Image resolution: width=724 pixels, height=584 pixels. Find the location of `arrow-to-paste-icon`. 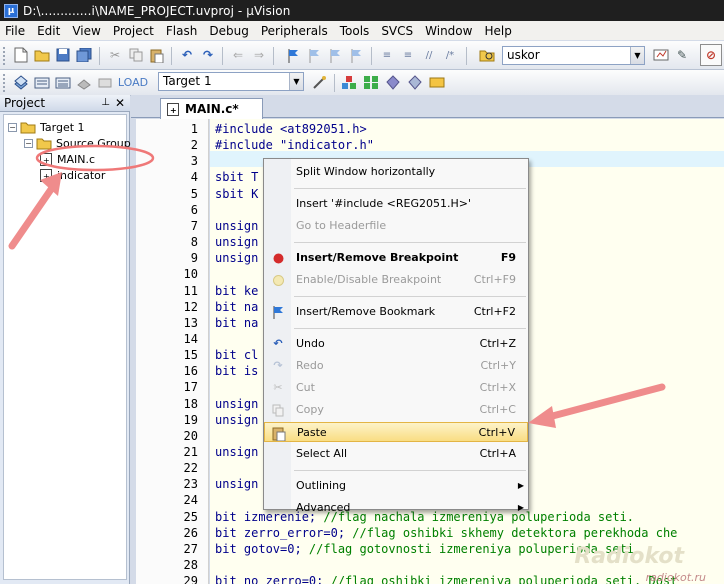

arrow-to-paste-icon is located at coordinates (597, 405).